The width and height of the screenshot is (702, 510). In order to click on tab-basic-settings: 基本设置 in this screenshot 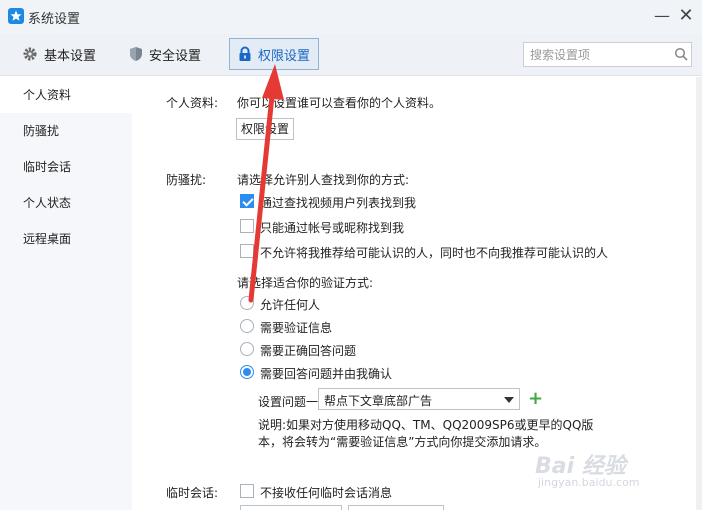, I will do `click(59, 54)`.